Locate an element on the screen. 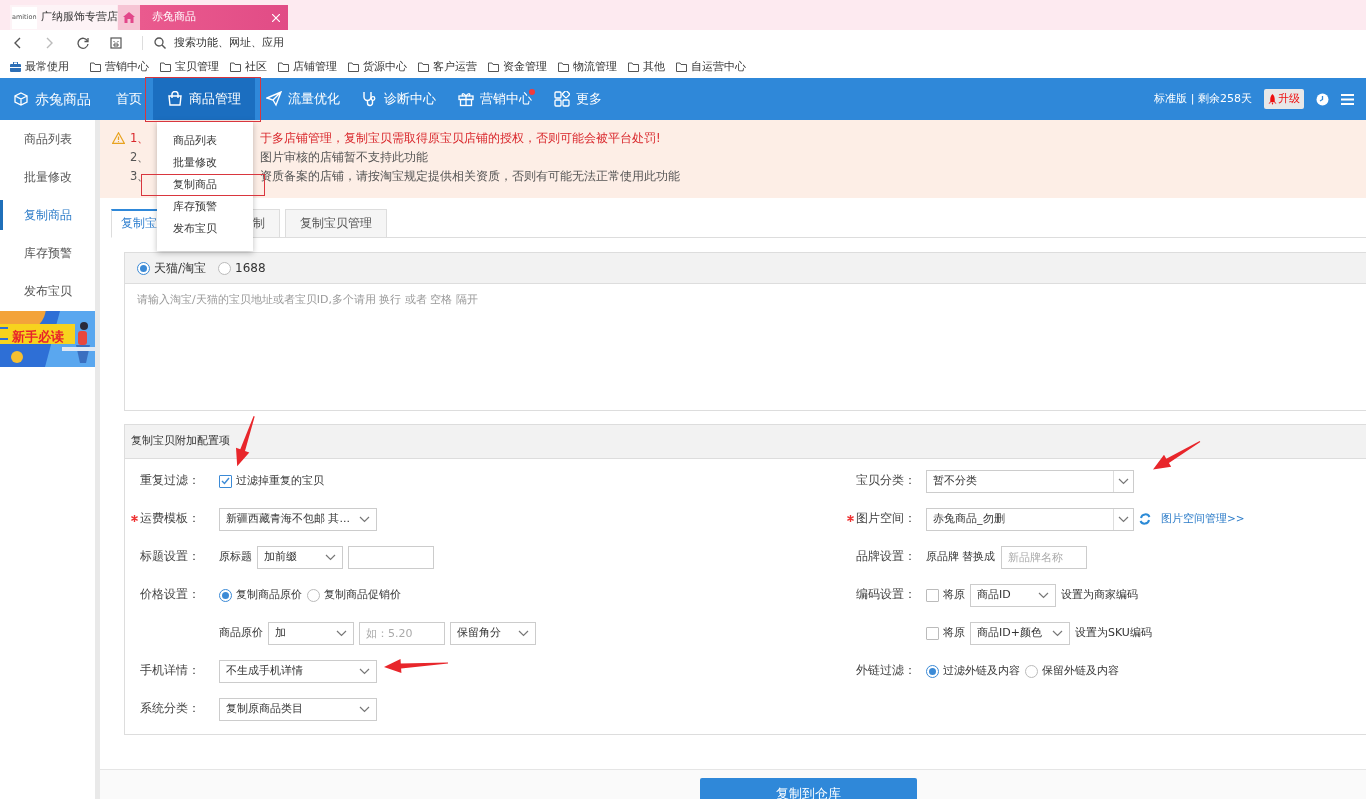 This screenshot has width=1366, height=800. dropdown-select: 保留角分 is located at coordinates (493, 633).